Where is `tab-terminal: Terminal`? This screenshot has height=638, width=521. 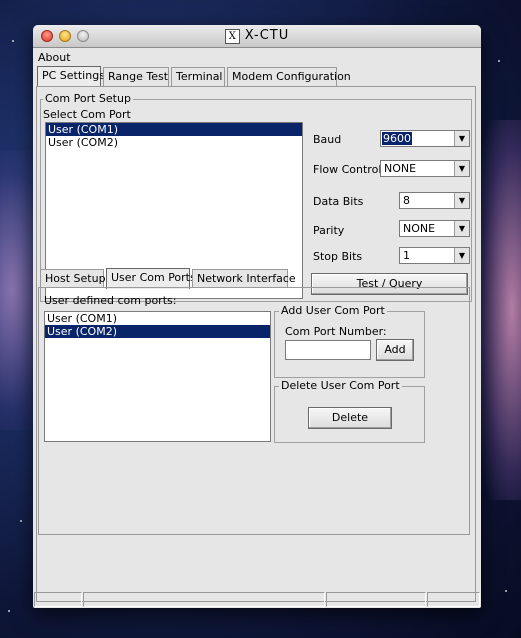
tab-terminal: Terminal is located at coordinates (198, 76).